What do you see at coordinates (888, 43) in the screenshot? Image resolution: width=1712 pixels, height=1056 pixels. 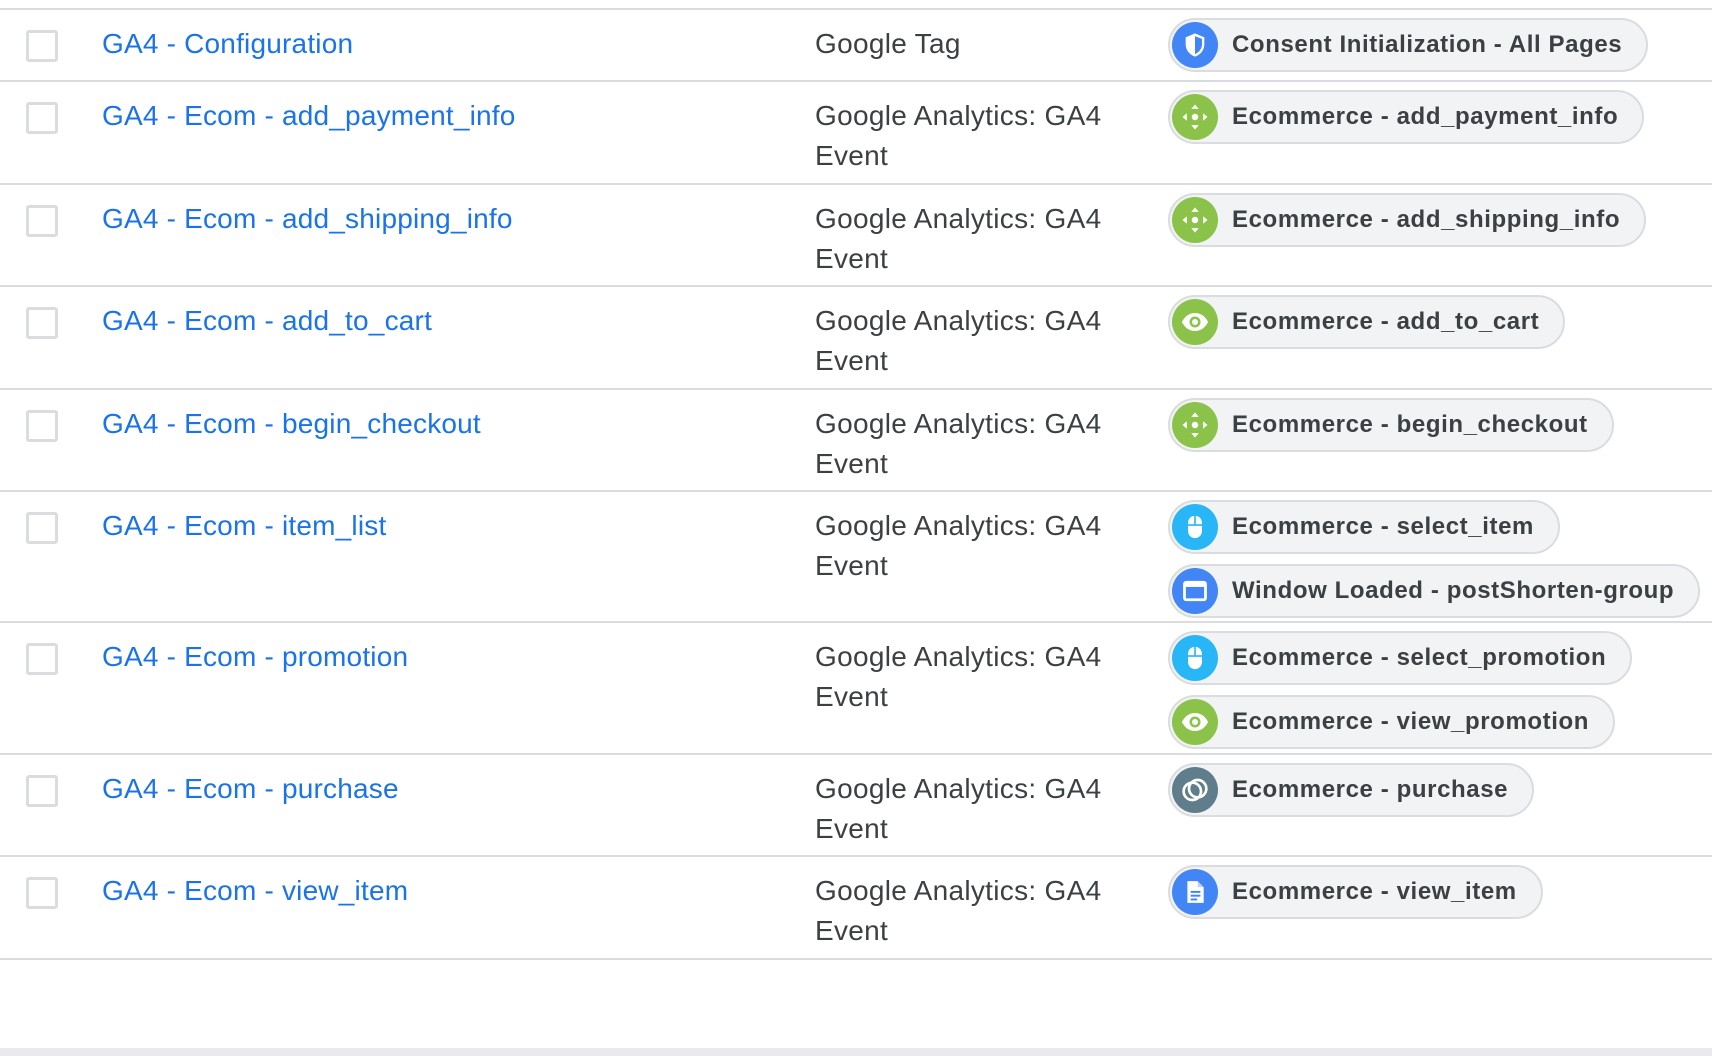 I see `tag-type: Google Tag` at bounding box center [888, 43].